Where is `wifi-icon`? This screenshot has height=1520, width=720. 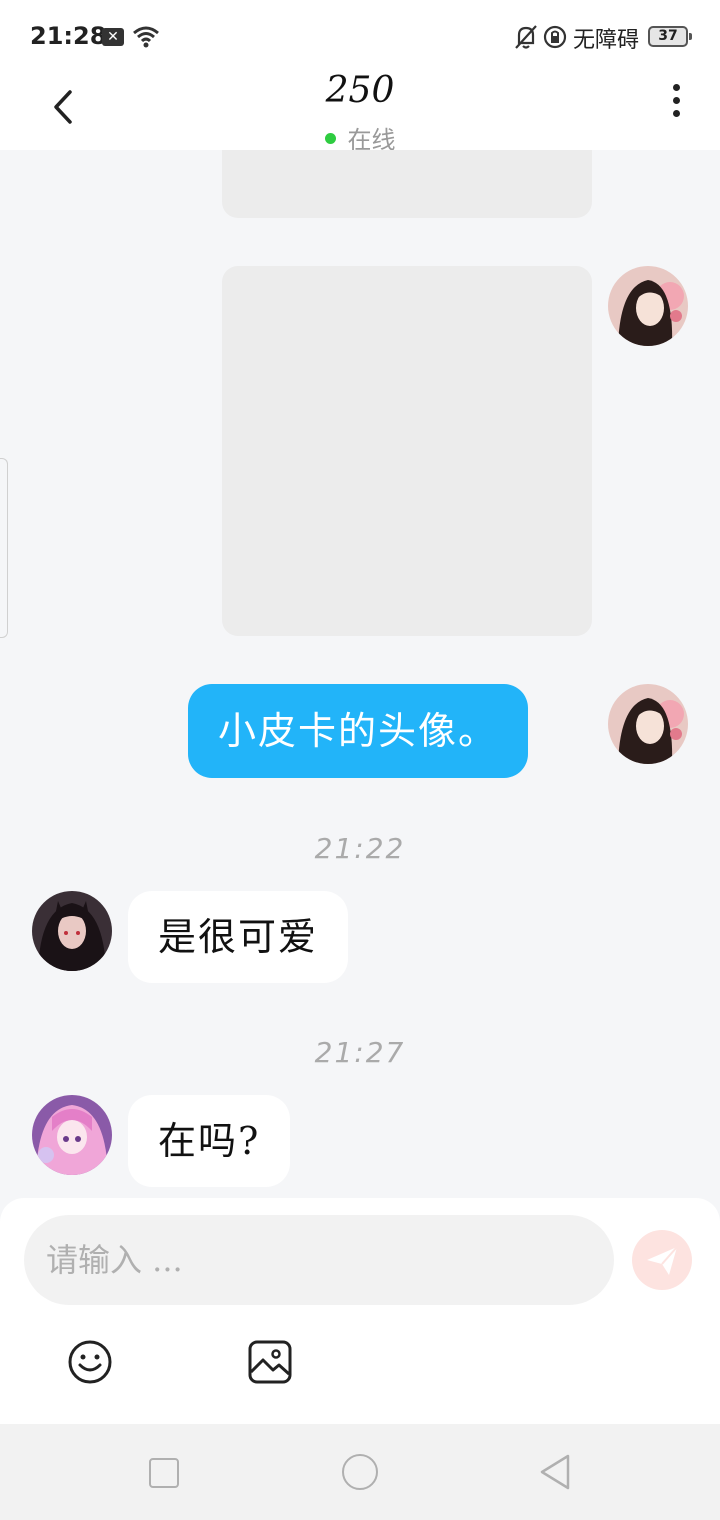
wifi-icon is located at coordinates (146, 37).